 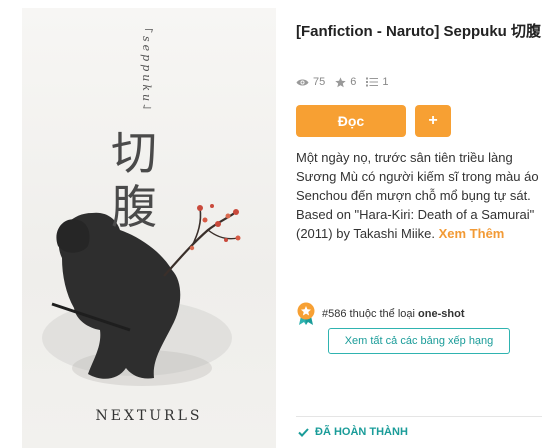 What do you see at coordinates (303, 432) in the screenshot?
I see `check-icon` at bounding box center [303, 432].